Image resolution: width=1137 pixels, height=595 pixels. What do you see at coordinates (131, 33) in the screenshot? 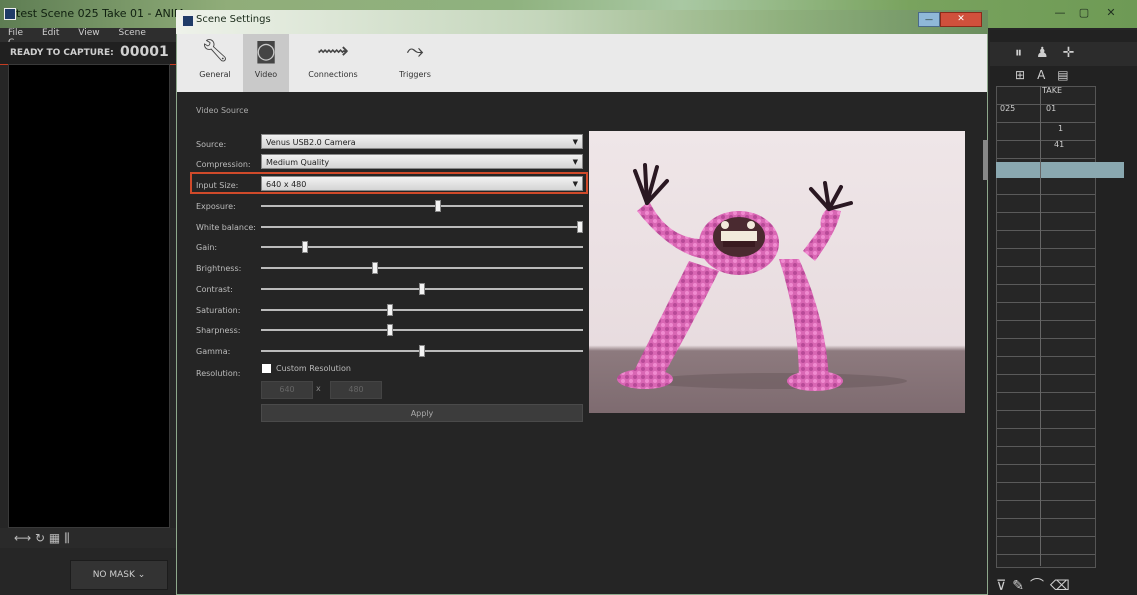
I see `menu-scene: Scene` at bounding box center [131, 33].